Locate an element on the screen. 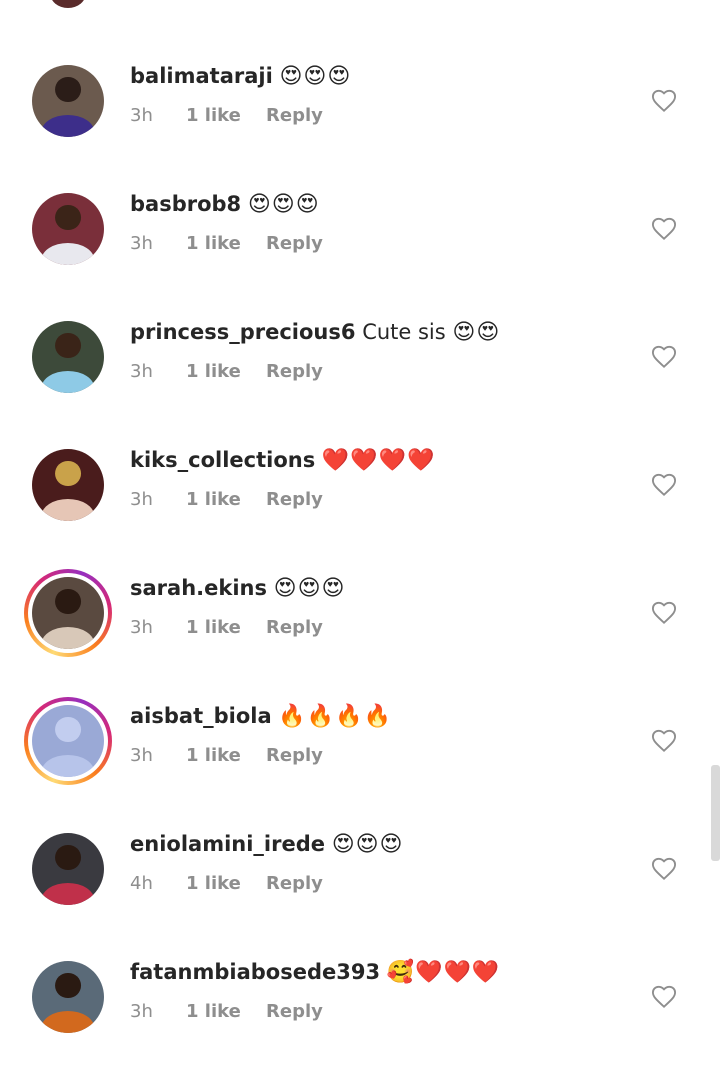 The image size is (720, 1089). username-link: eniolamini_irede is located at coordinates (227, 844).